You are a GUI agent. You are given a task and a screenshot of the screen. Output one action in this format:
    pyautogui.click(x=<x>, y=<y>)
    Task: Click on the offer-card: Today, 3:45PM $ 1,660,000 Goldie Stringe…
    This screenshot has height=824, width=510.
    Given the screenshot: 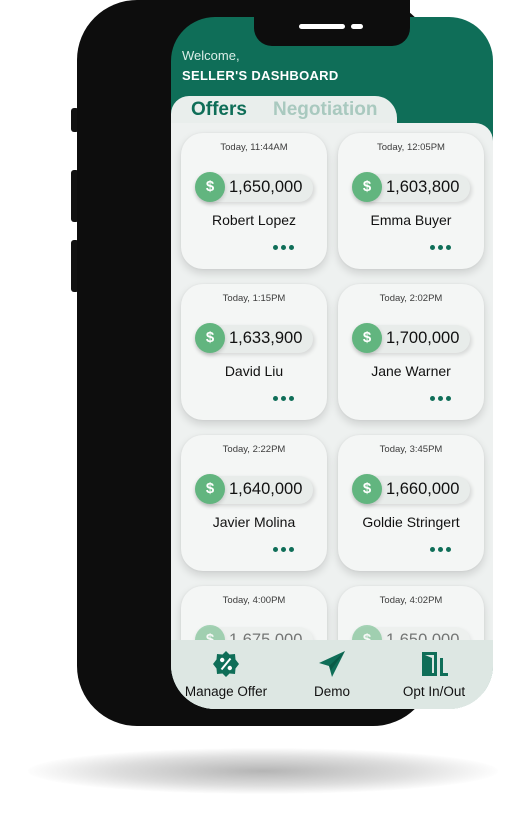 What is the action you would take?
    pyautogui.click(x=411, y=503)
    